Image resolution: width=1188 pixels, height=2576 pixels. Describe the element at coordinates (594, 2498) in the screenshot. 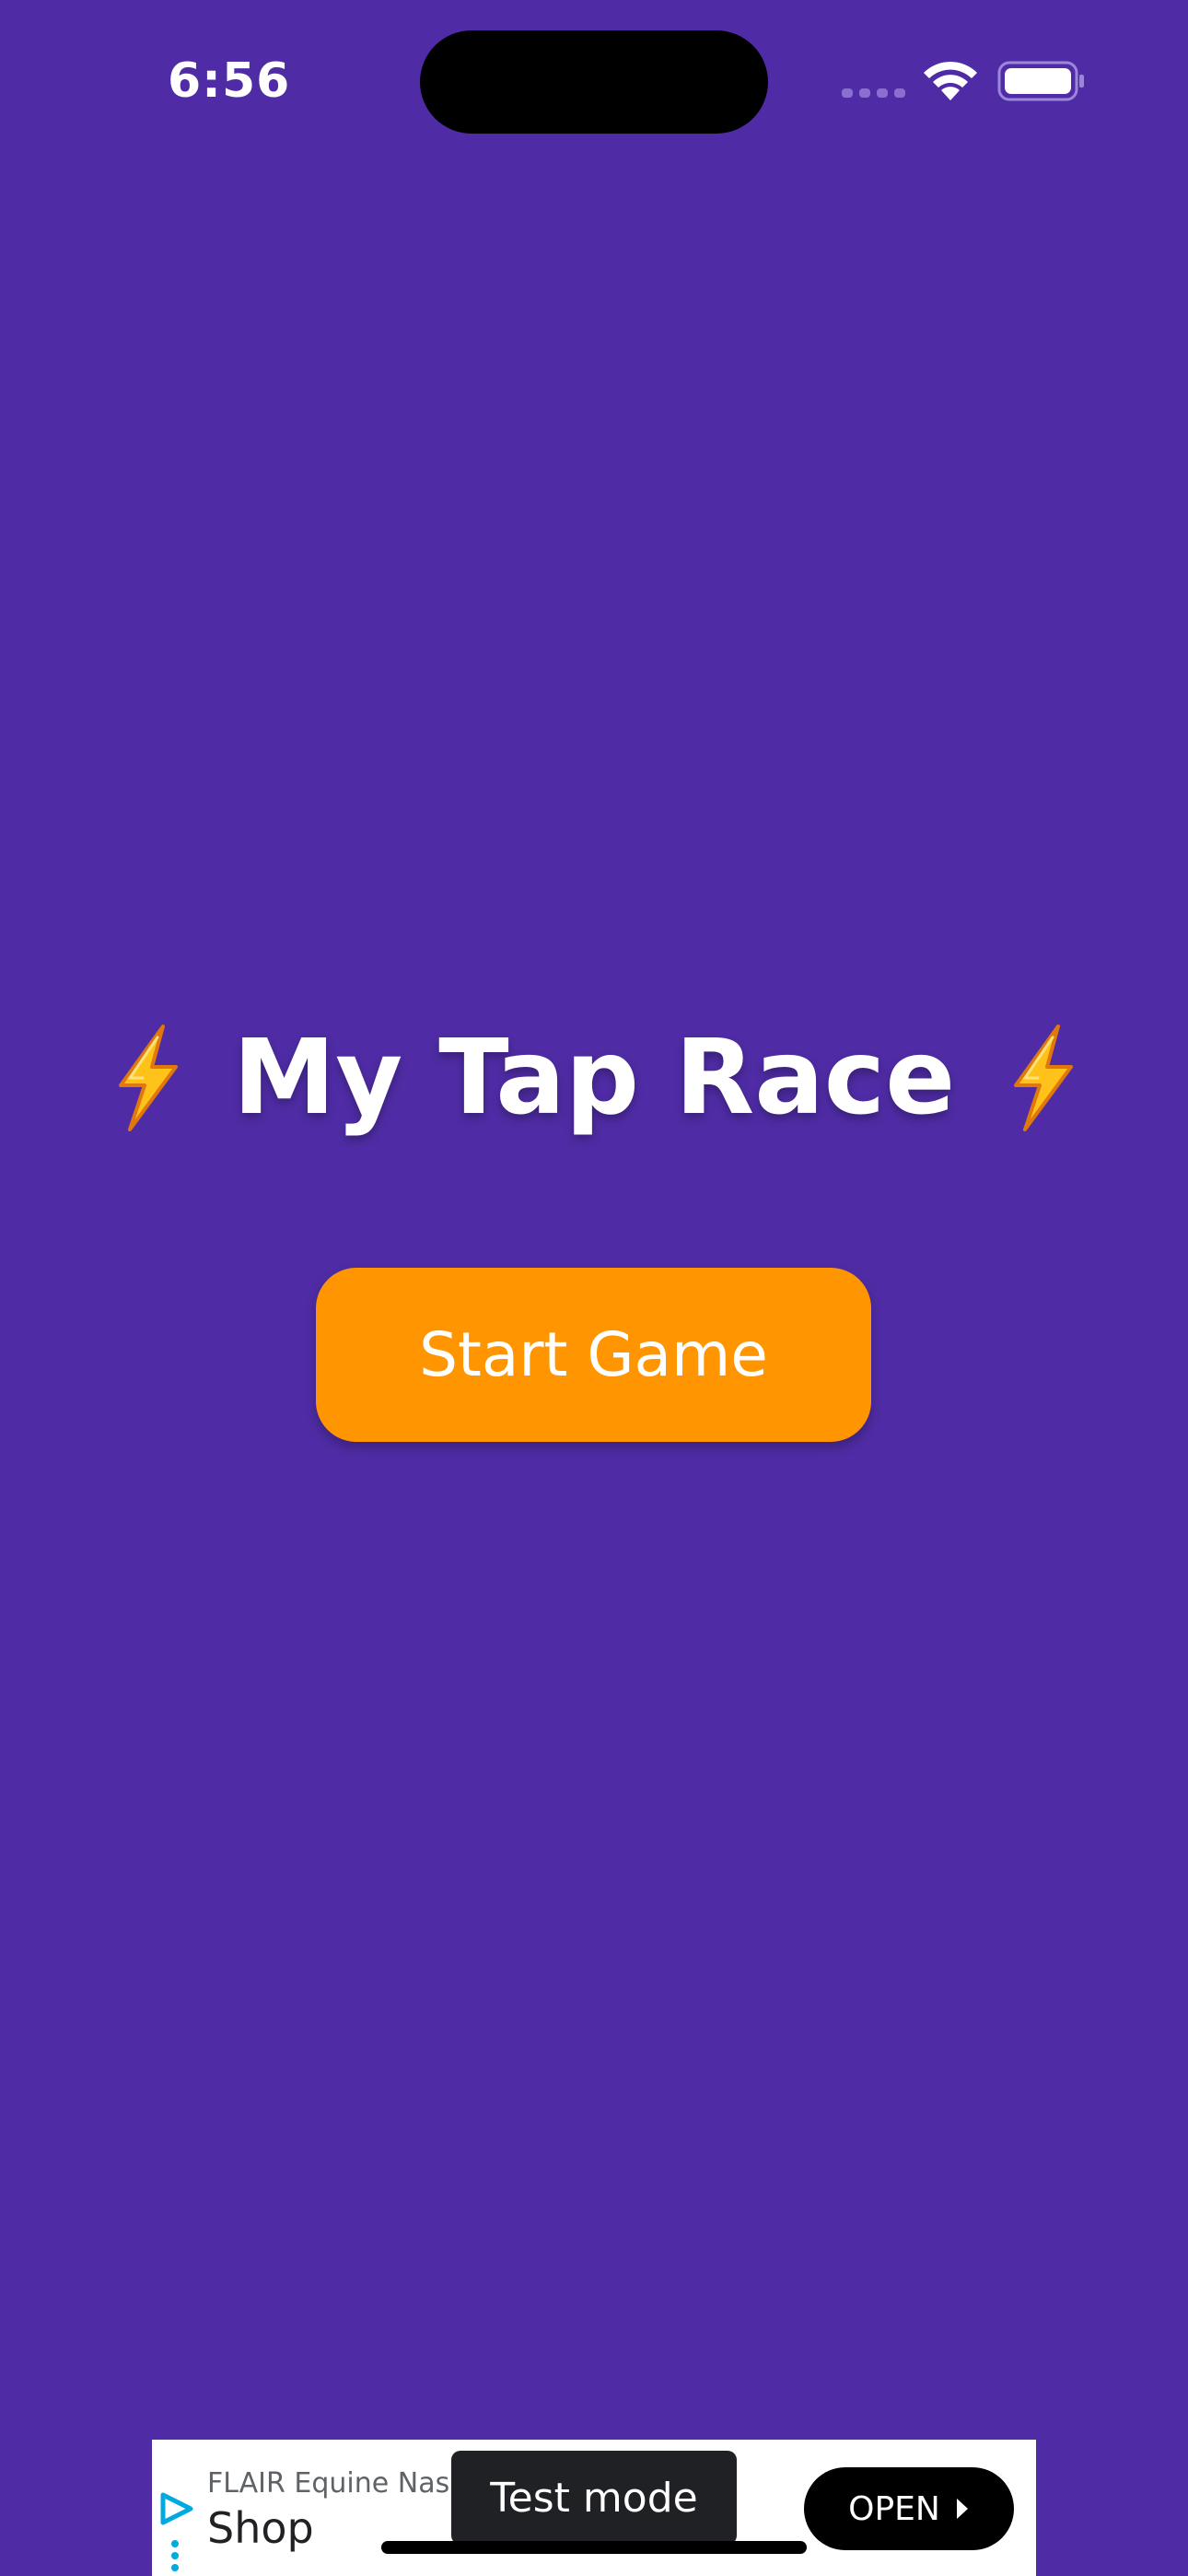

I see `test-mode-badge: Test mode` at that location.